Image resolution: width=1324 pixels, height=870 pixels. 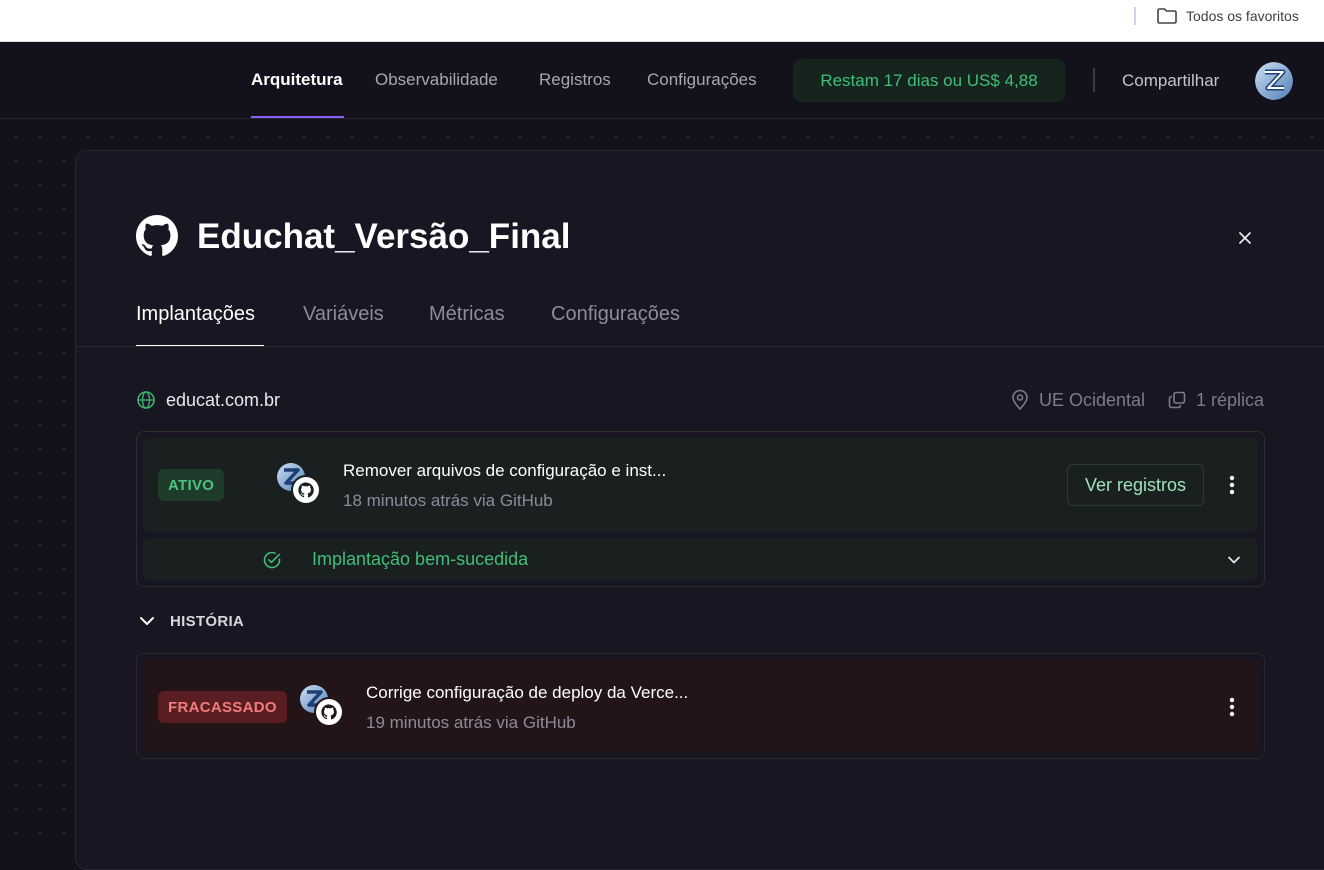 What do you see at coordinates (191, 485) in the screenshot?
I see `status-badge: ATIVO` at bounding box center [191, 485].